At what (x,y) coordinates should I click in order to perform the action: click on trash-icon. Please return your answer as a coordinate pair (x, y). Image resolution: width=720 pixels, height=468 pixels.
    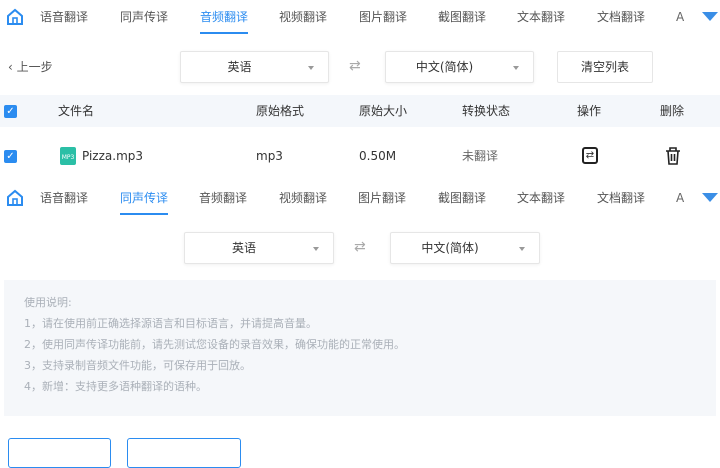
    Looking at the image, I should click on (673, 156).